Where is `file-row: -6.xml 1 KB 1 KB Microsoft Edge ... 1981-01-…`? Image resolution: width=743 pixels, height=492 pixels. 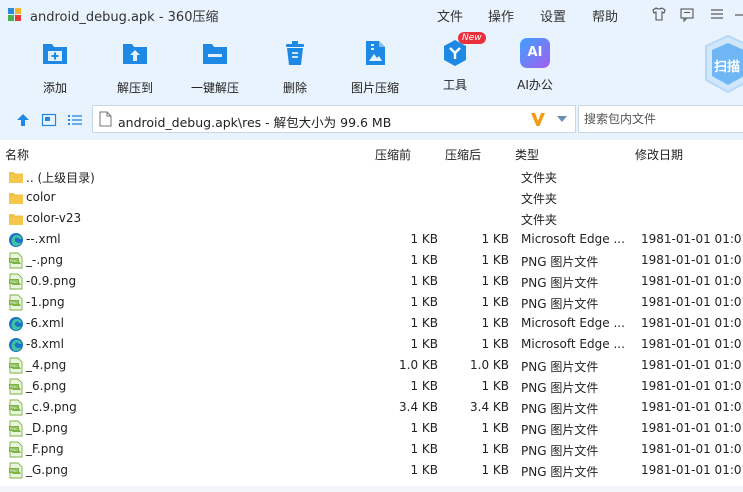
file-row: -6.xml 1 KB 1 KB Microsoft Edge ... 1981-01-… is located at coordinates (371, 323).